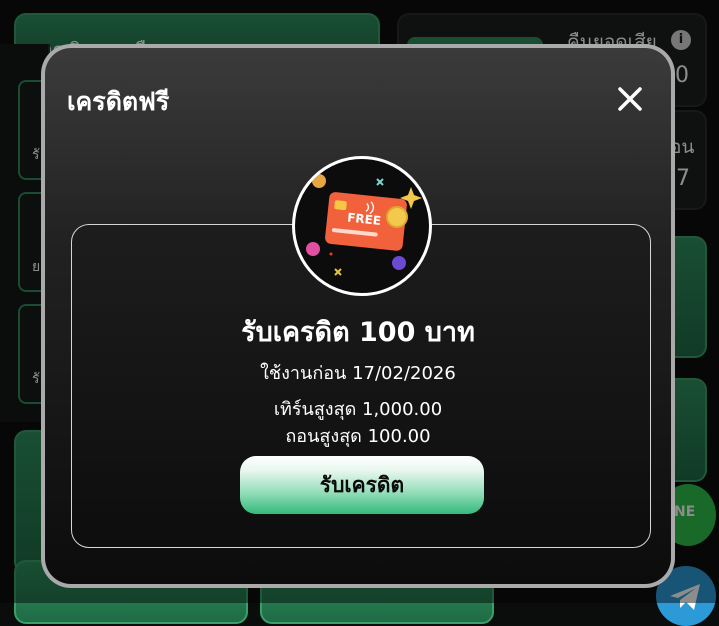 This screenshot has width=719, height=626. I want to click on max-withdraw-text: ถอนสูงสุด 100.00, so click(358, 436).